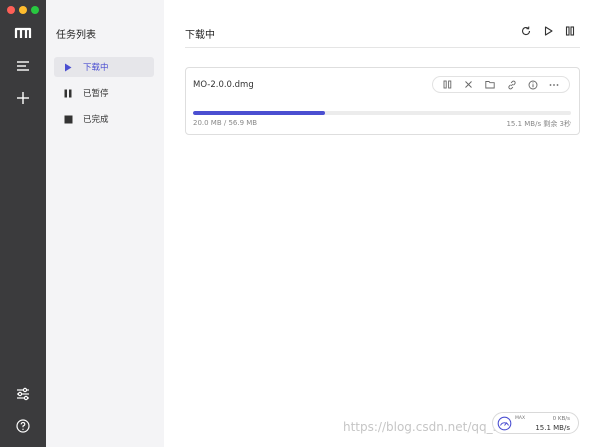 The image size is (602, 447). What do you see at coordinates (382, 113) in the screenshot?
I see `task-progress-bar` at bounding box center [382, 113].